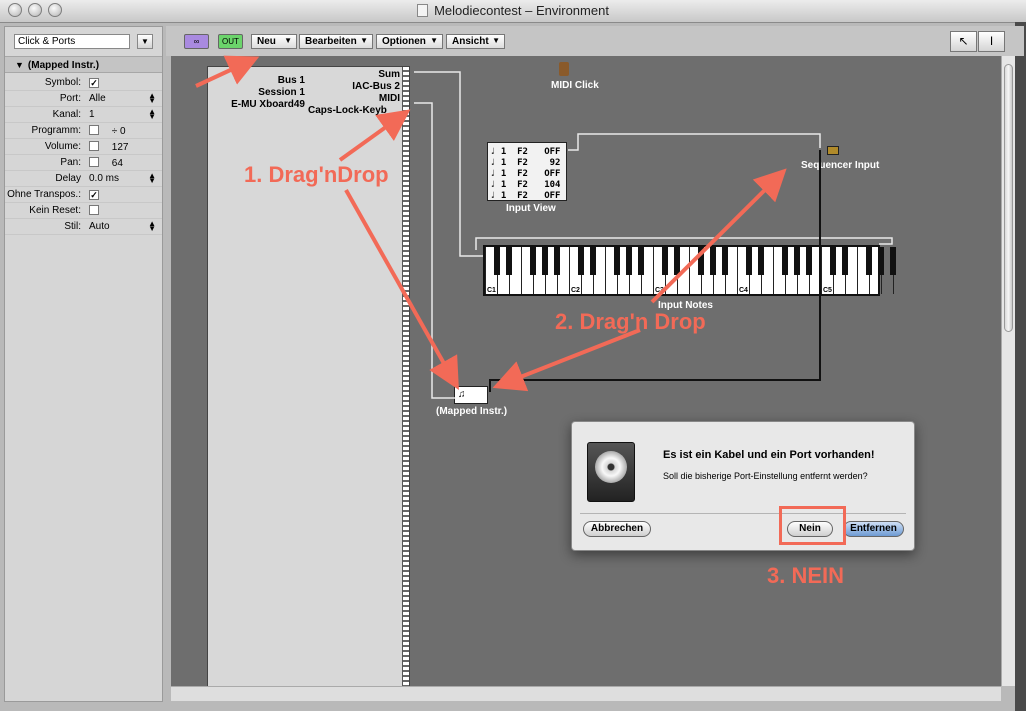  Describe the element at coordinates (611, 467) in the screenshot. I see `disc-icon` at that location.